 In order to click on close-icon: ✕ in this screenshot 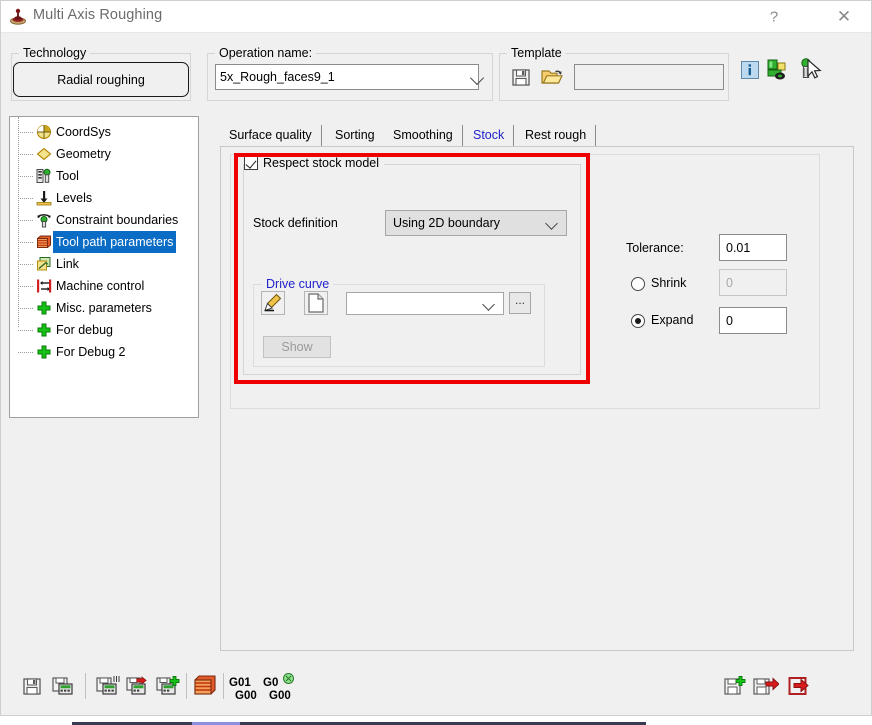, I will do `click(844, 16)`.